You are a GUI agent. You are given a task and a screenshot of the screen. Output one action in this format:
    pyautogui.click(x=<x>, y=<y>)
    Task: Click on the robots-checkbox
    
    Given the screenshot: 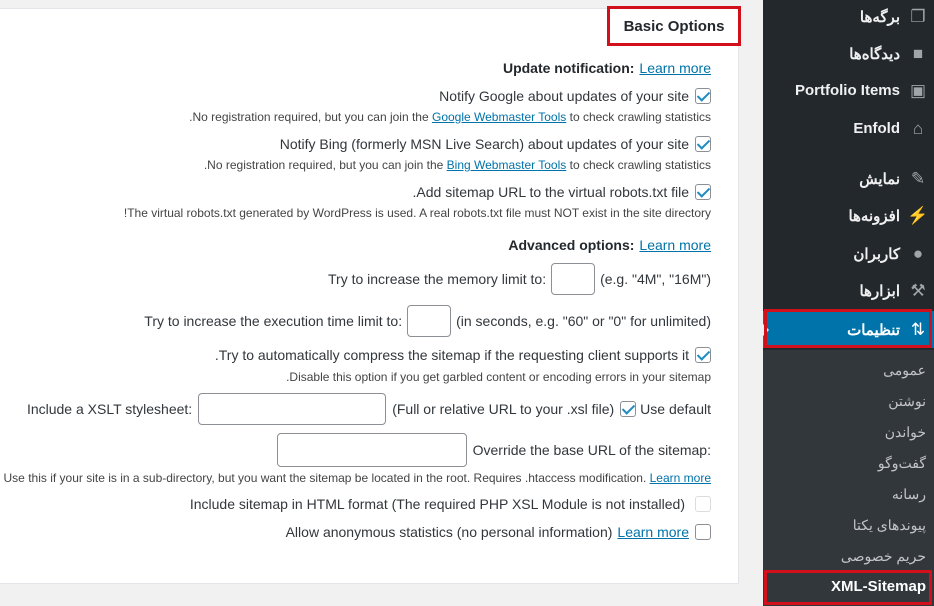 What is the action you would take?
    pyautogui.click(x=703, y=192)
    